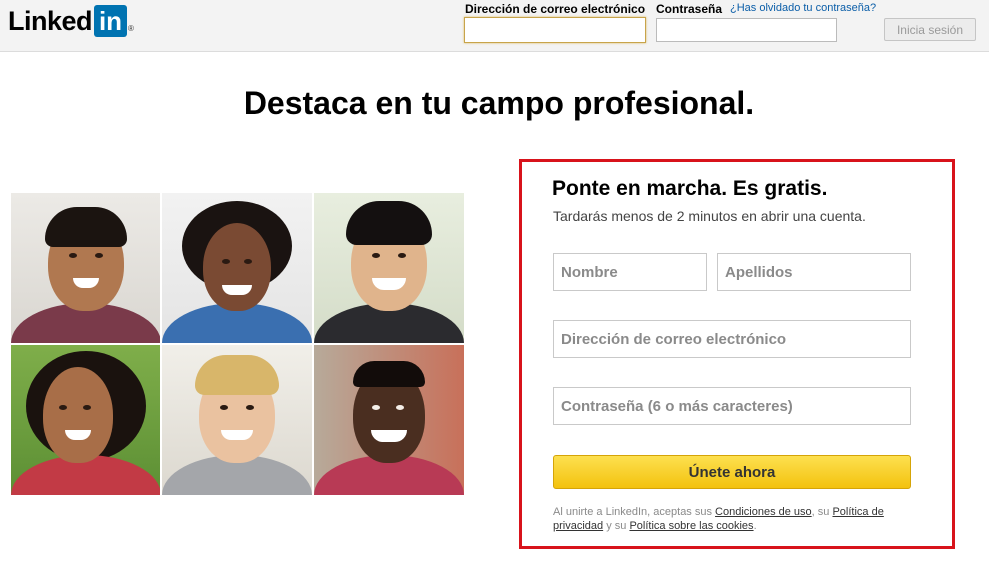 The height and width of the screenshot is (564, 989). What do you see at coordinates (822, 512) in the screenshot?
I see `terms-text-part: , su` at bounding box center [822, 512].